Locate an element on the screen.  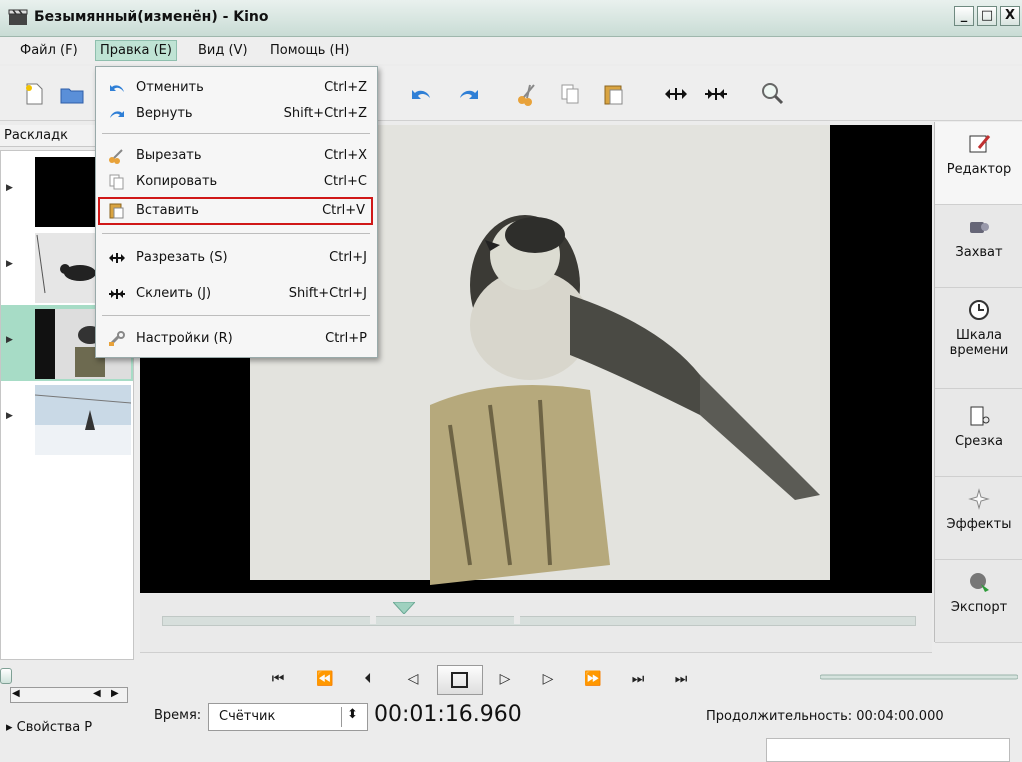
menu-item-shortcut: Ctrl+Z is located at coordinates (345, 87).